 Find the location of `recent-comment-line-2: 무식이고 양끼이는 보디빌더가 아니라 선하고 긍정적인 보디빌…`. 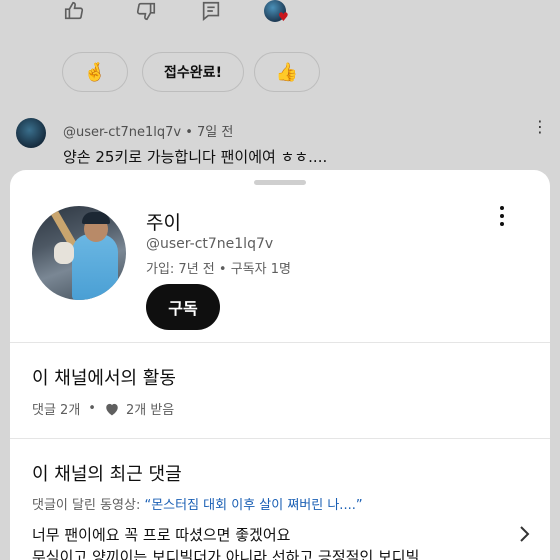

recent-comment-line-2: 무식이고 양끼이는 보디빌더가 아니라 선하고 긍정적인 보디빌… is located at coordinates (233, 554).